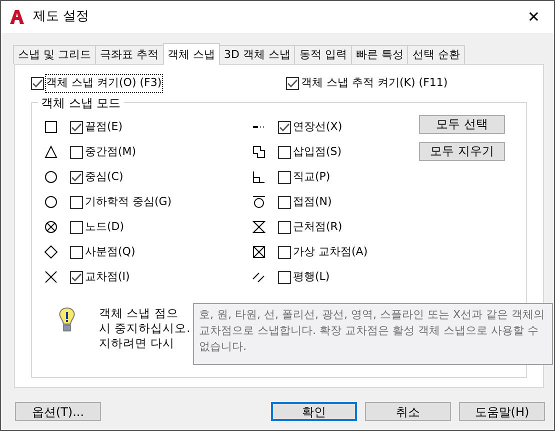 The width and height of the screenshot is (555, 431). Describe the element at coordinates (317, 126) in the screenshot. I see `checkbox-label: 연장선(X)` at that location.